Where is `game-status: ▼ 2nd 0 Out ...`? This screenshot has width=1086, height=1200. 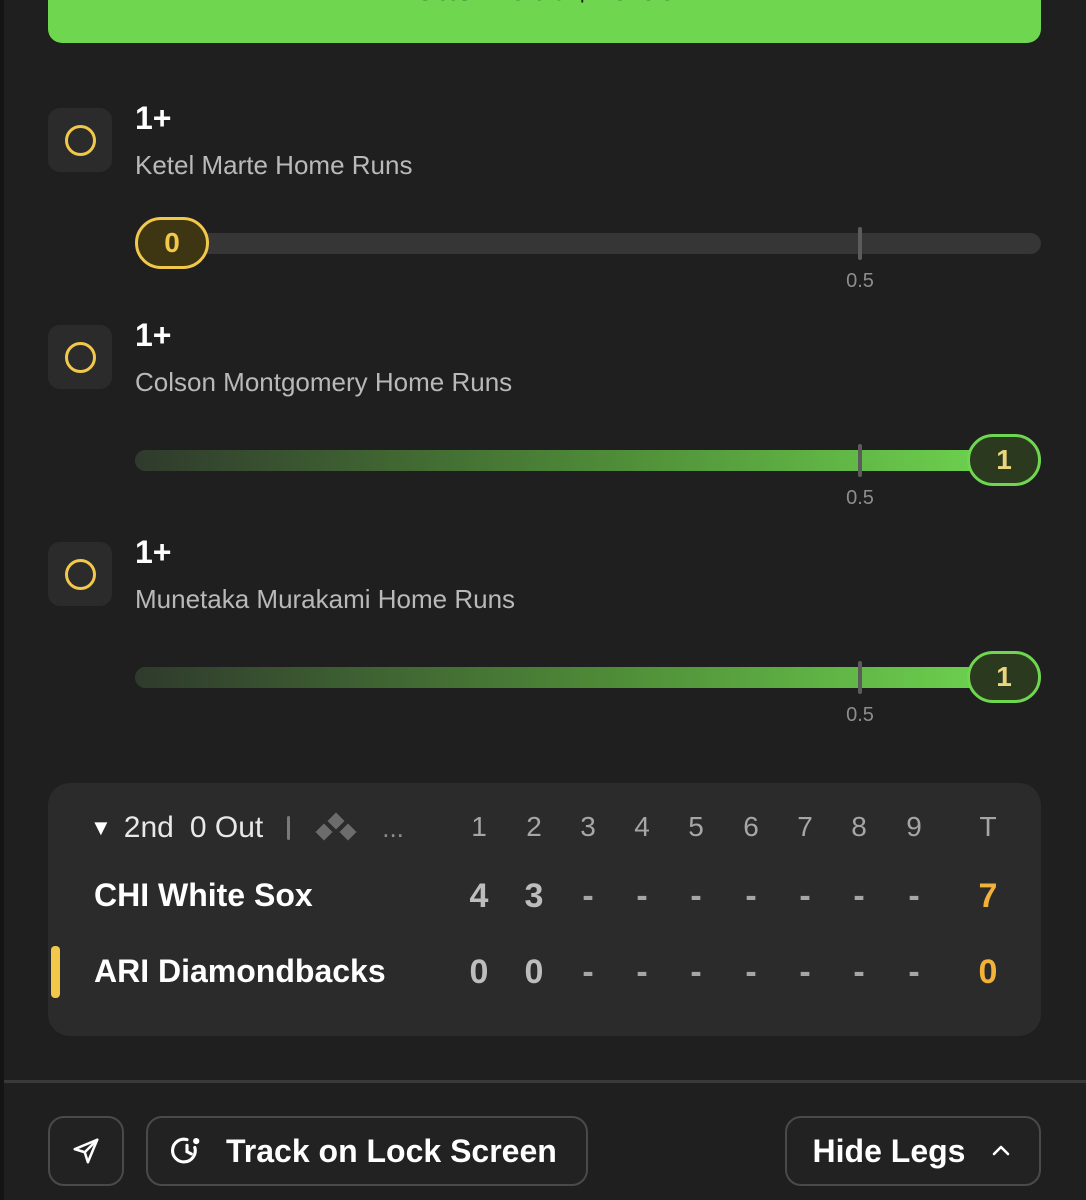
game-status: ▼ 2nd 0 Out ... is located at coordinates (247, 828).